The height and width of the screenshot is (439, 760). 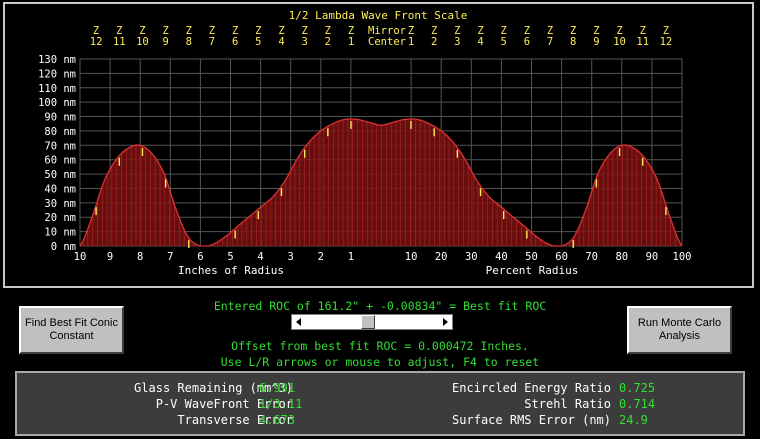 What do you see at coordinates (60, 189) in the screenshot?
I see `y-tick-label: 40 nm` at bounding box center [60, 189].